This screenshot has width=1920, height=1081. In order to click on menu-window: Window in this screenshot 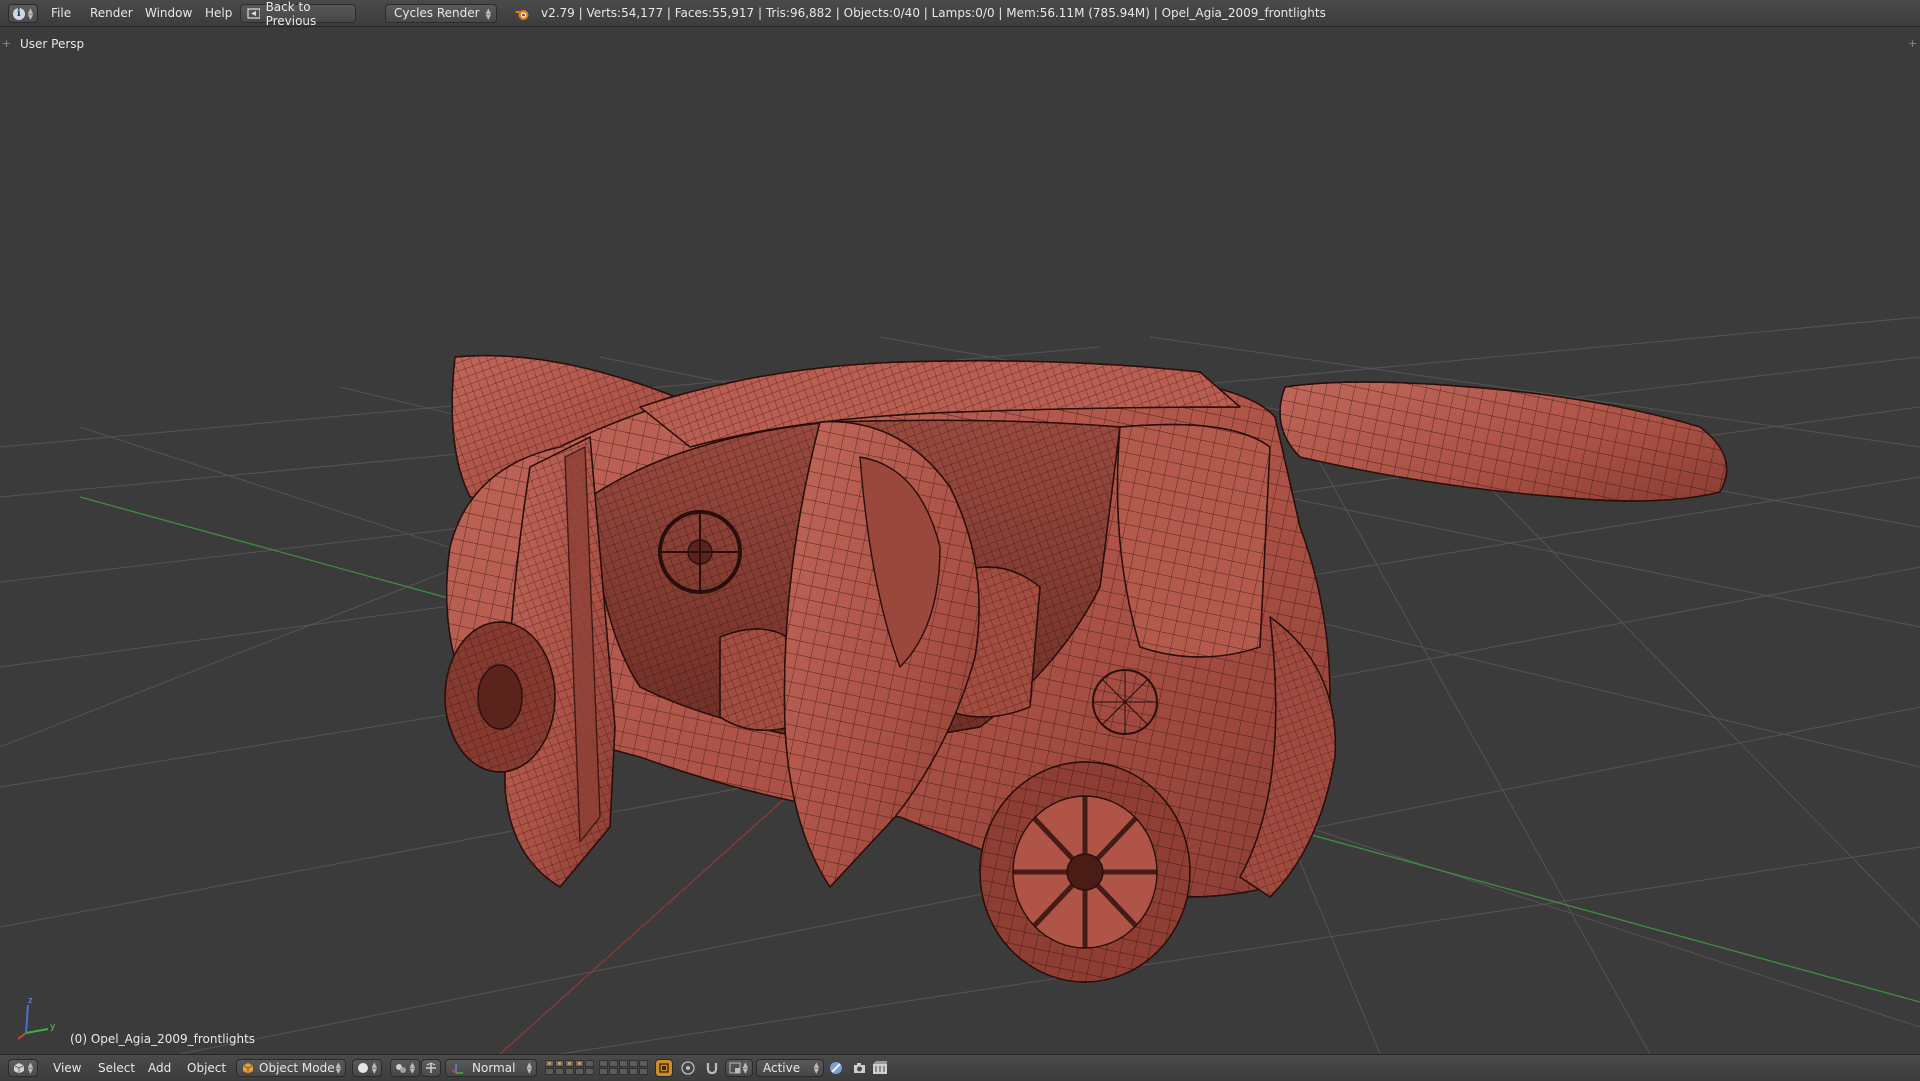, I will do `click(168, 13)`.